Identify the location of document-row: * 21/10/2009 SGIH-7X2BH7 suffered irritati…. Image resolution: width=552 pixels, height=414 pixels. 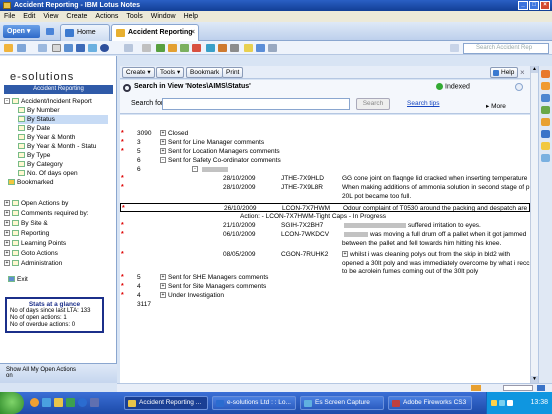
(325, 225).